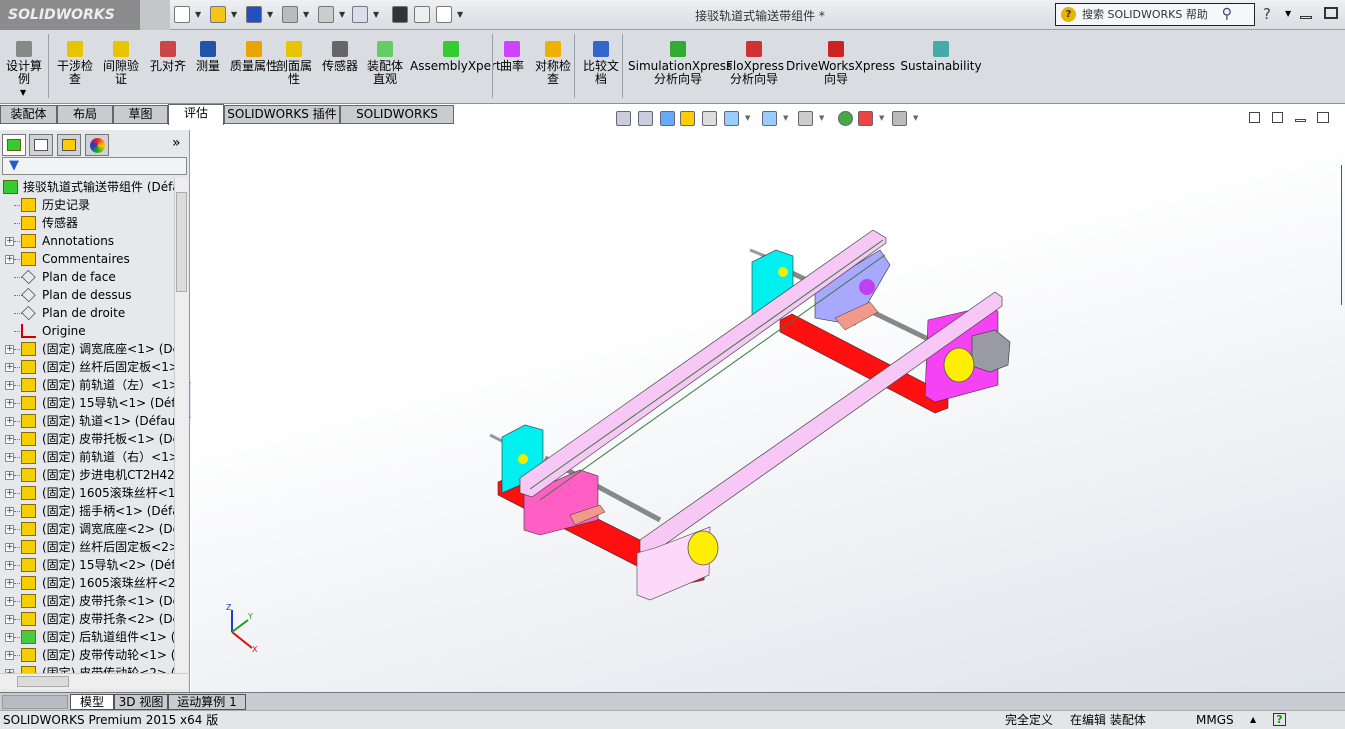  What do you see at coordinates (87, 259) in the screenshot?
I see `tree-item: + Commentaires` at bounding box center [87, 259].